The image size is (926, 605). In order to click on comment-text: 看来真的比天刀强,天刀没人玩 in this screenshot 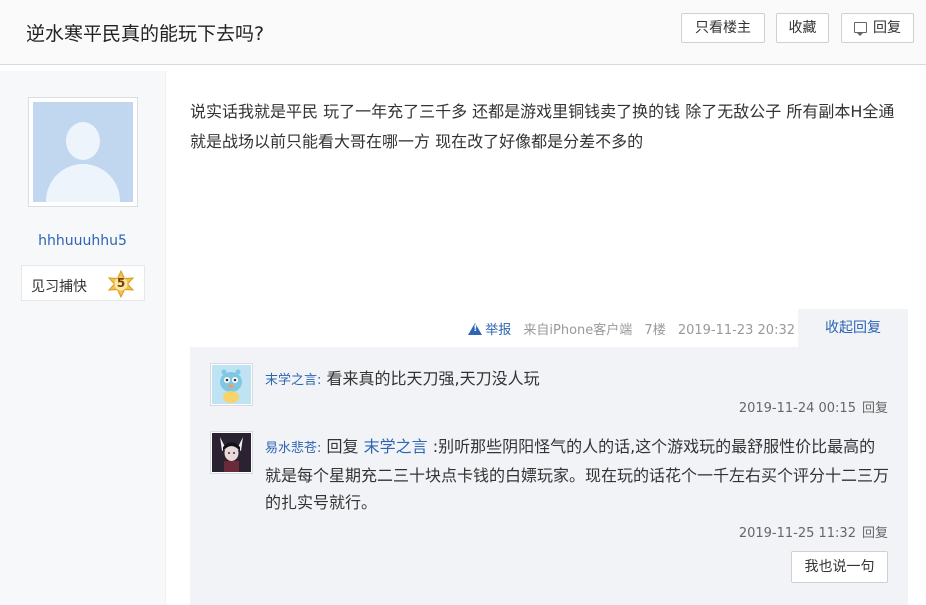, I will do `click(433, 378)`.